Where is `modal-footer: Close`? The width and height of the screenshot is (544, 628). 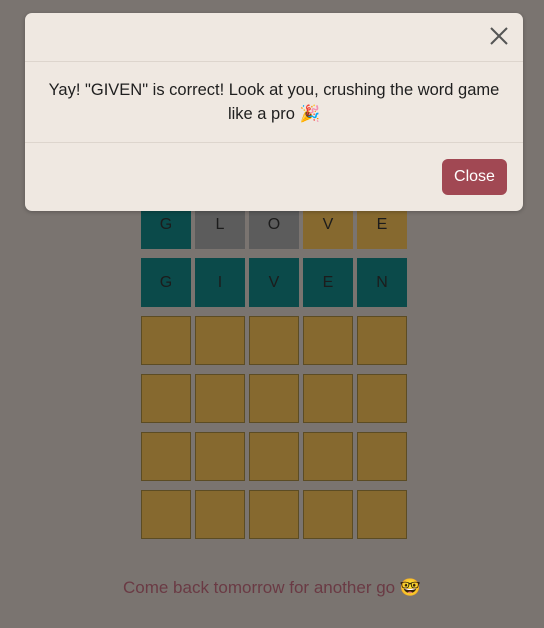
modal-footer: Close is located at coordinates (274, 176).